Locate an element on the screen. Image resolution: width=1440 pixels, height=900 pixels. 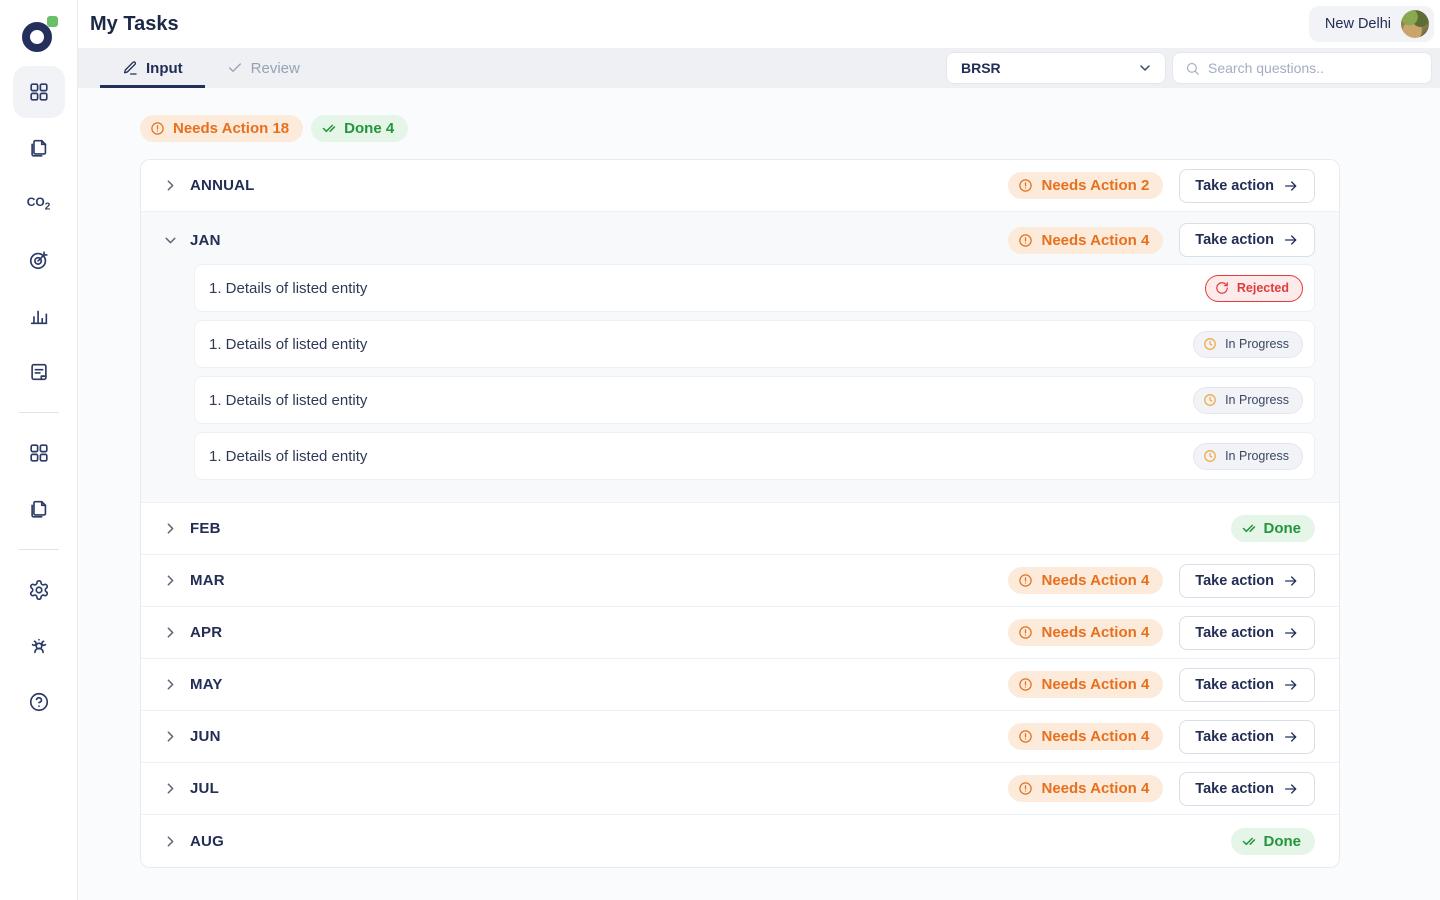
top-header: My Tasks New Delhi is located at coordinates (759, 24).